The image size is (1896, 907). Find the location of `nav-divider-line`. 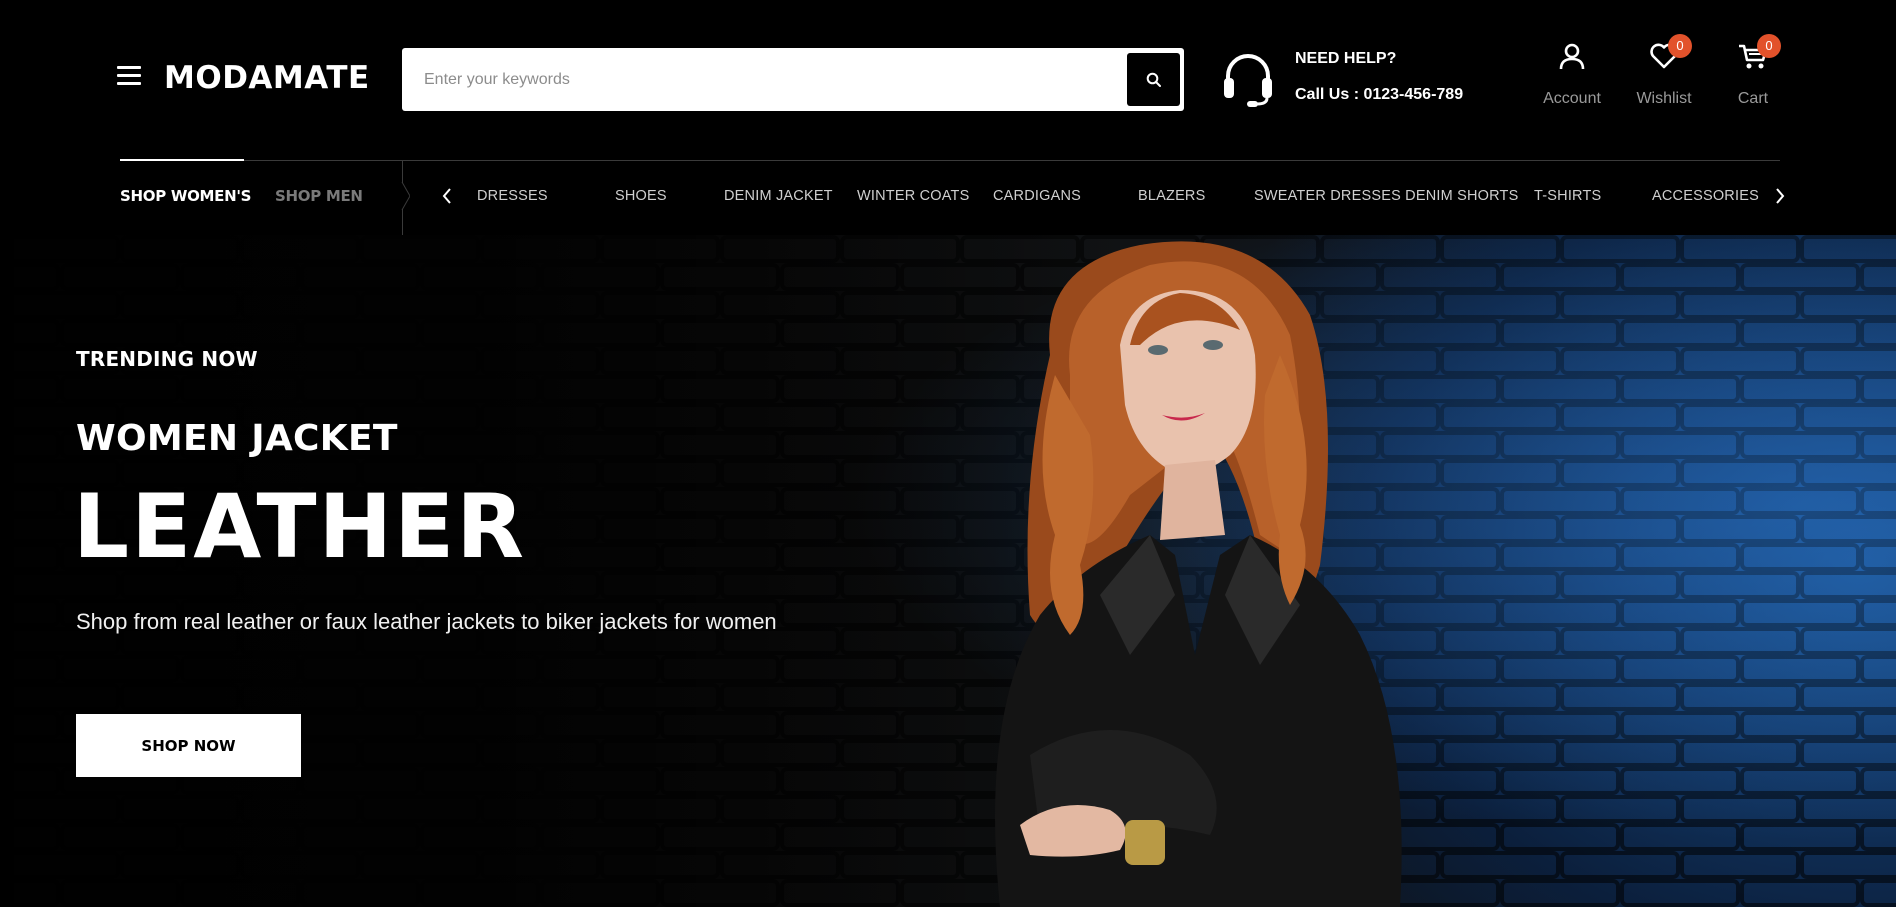

nav-divider-line is located at coordinates (950, 160).